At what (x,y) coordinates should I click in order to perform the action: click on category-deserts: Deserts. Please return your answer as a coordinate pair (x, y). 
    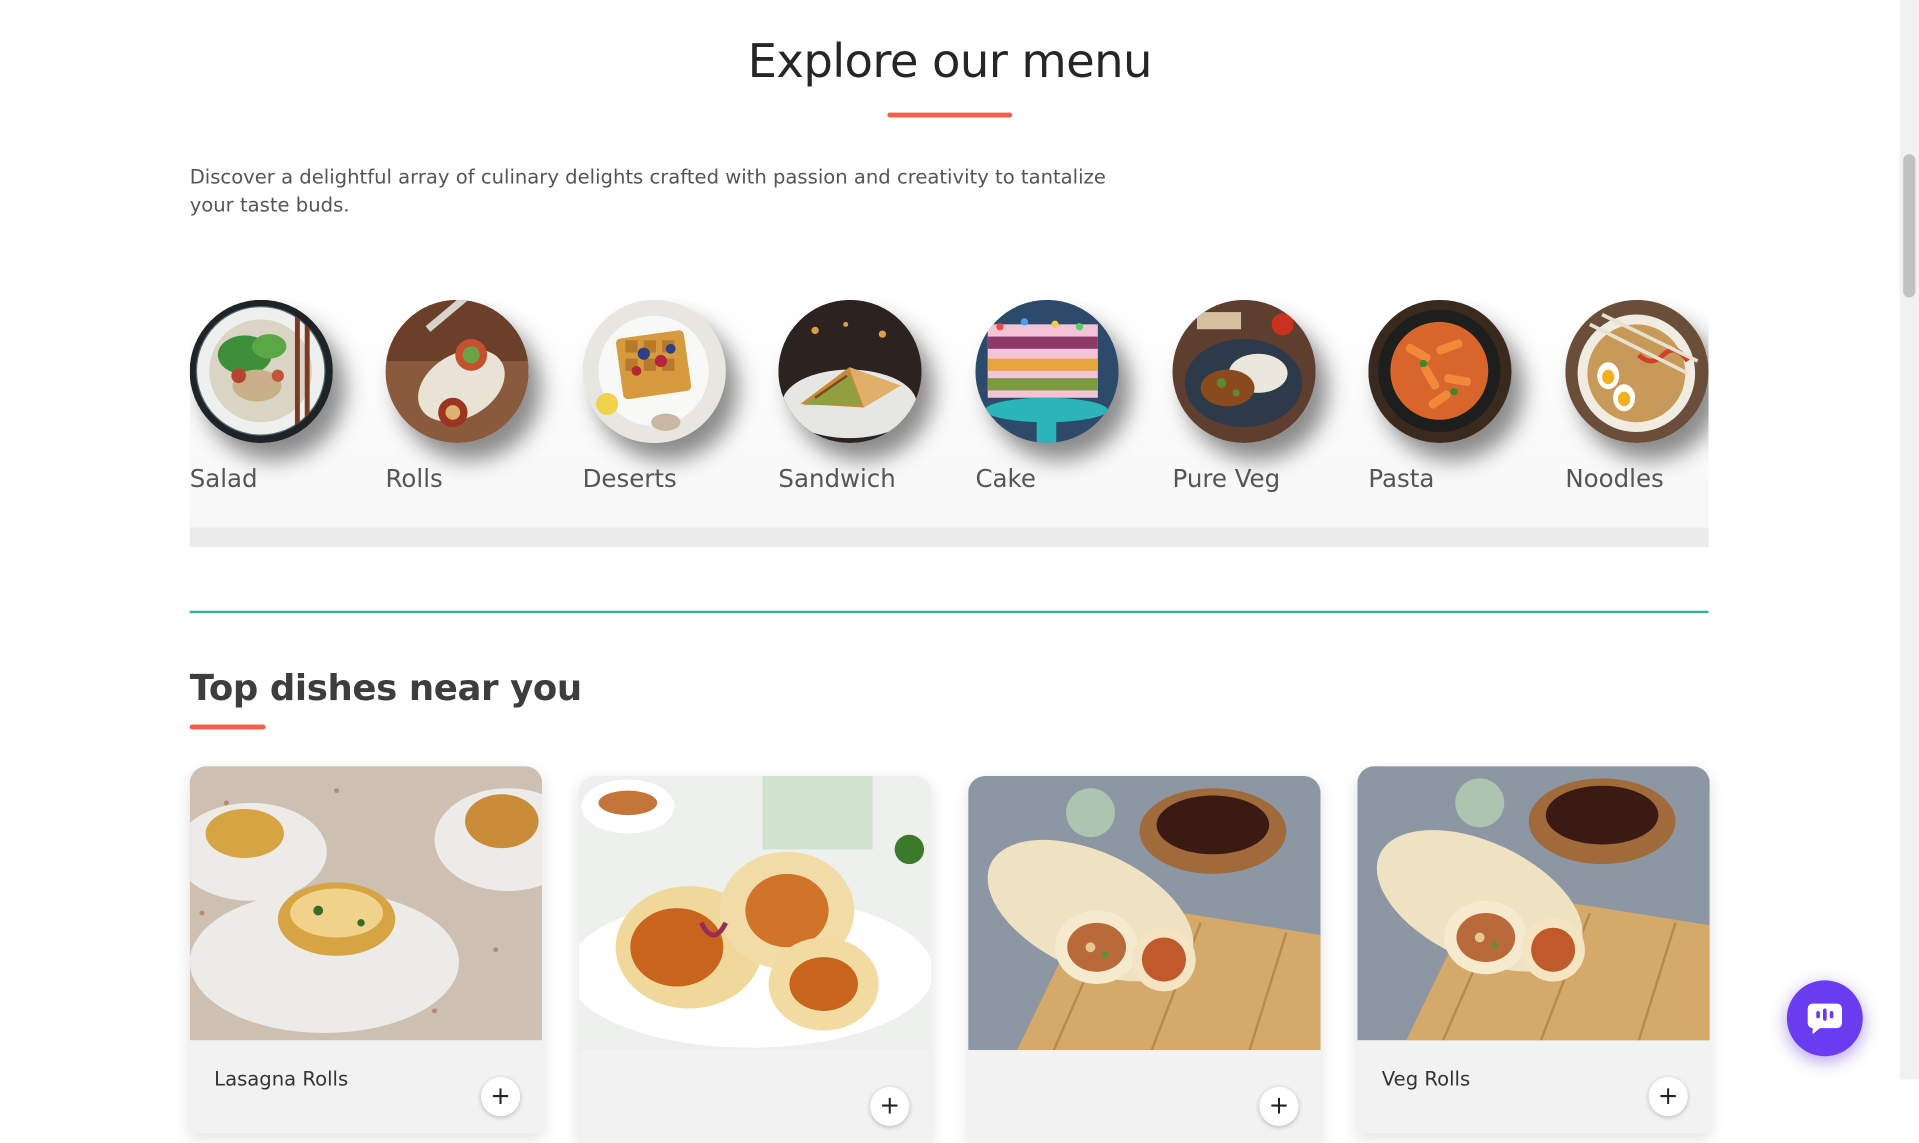
    Looking at the image, I should click on (680, 413).